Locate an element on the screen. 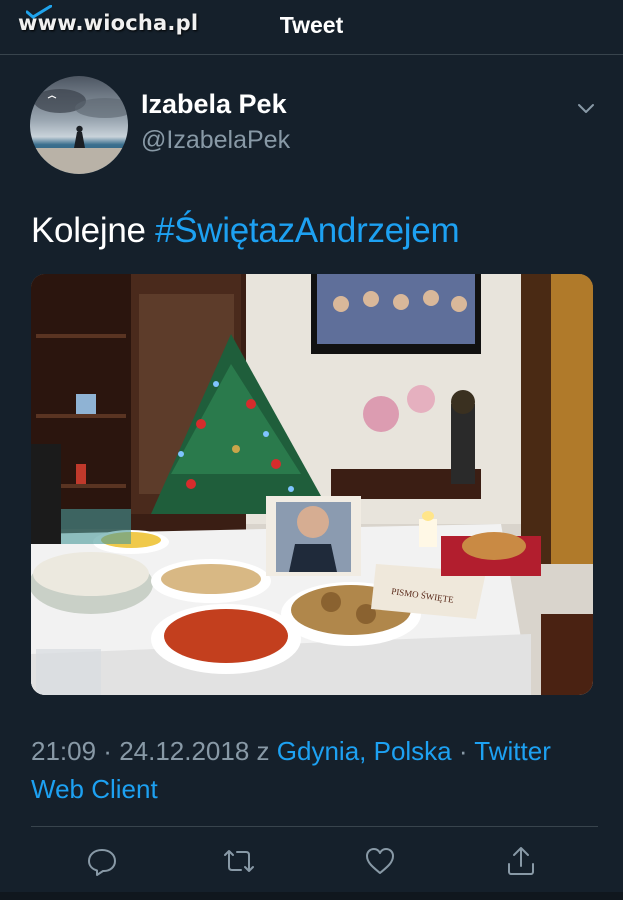  tweet-text: Kolejne #ŚwiętazAndrzejem is located at coordinates (245, 231).